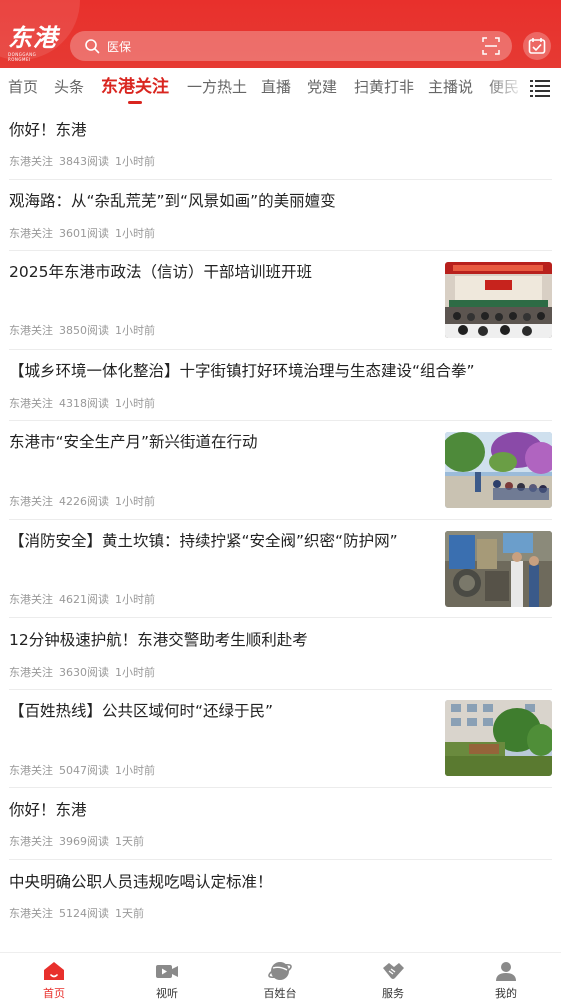  I want to click on training-meeting-photo, so click(498, 300).